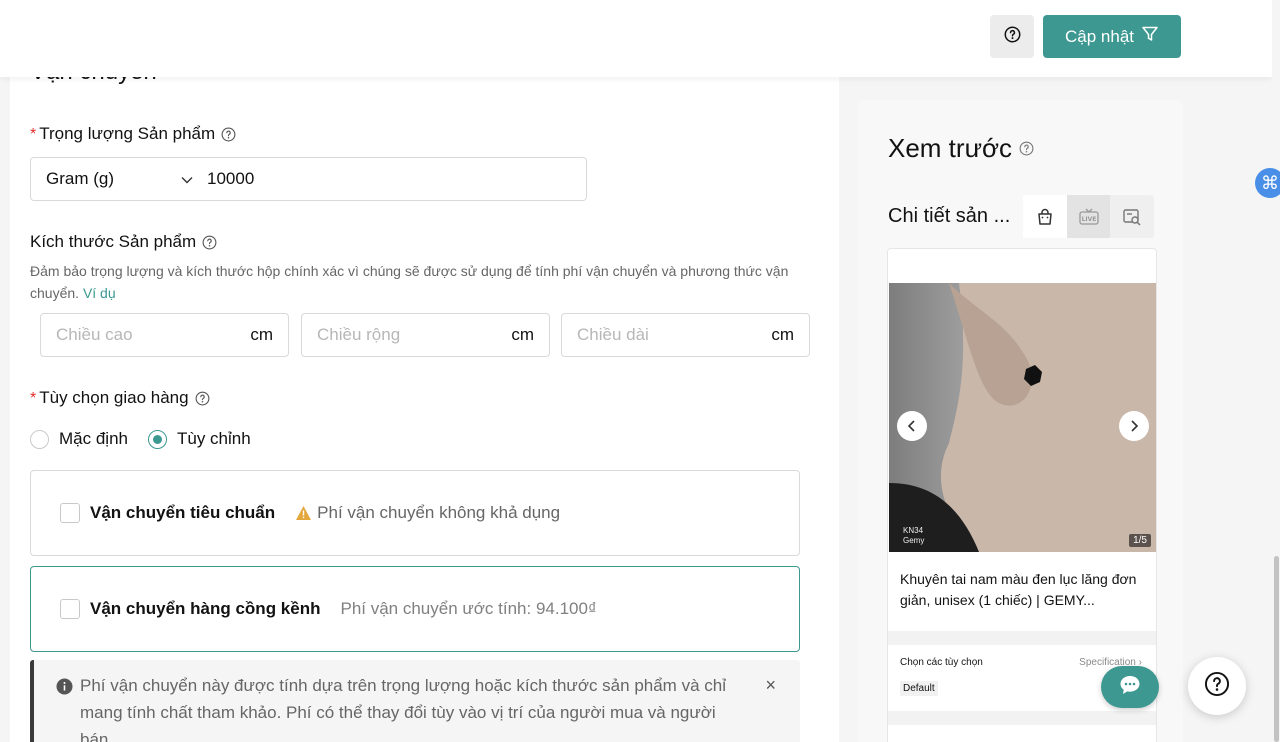  What do you see at coordinates (214, 439) in the screenshot?
I see `radio-custom-label: Tùy chỉnh` at bounding box center [214, 439].